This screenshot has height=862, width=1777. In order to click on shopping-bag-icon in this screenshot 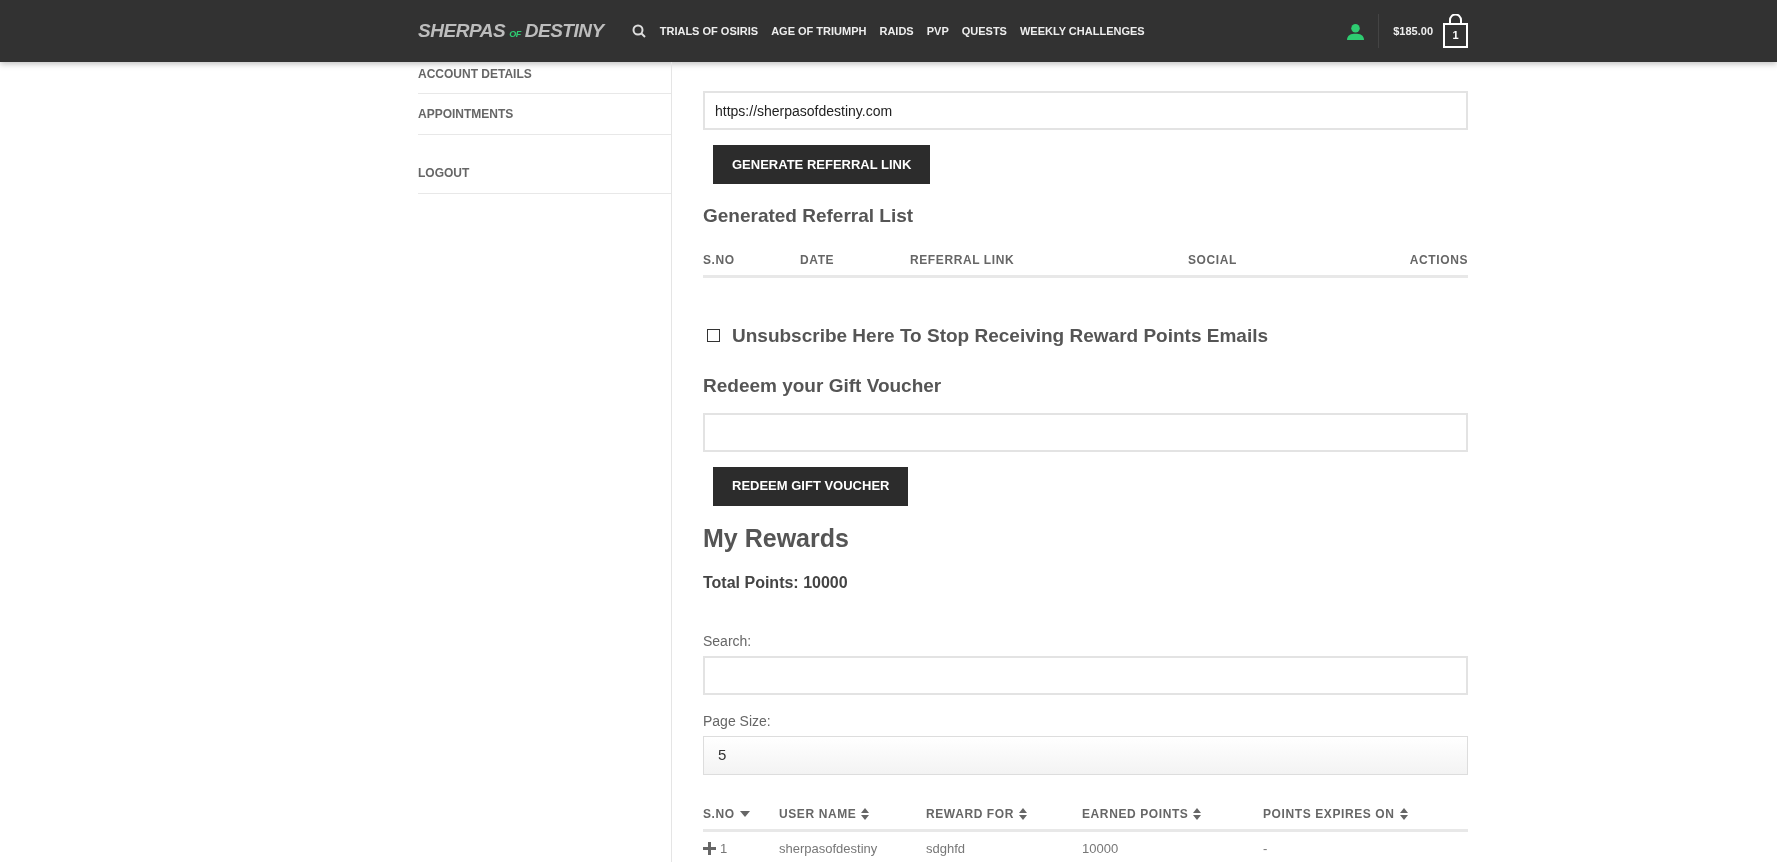, I will do `click(1455, 31)`.